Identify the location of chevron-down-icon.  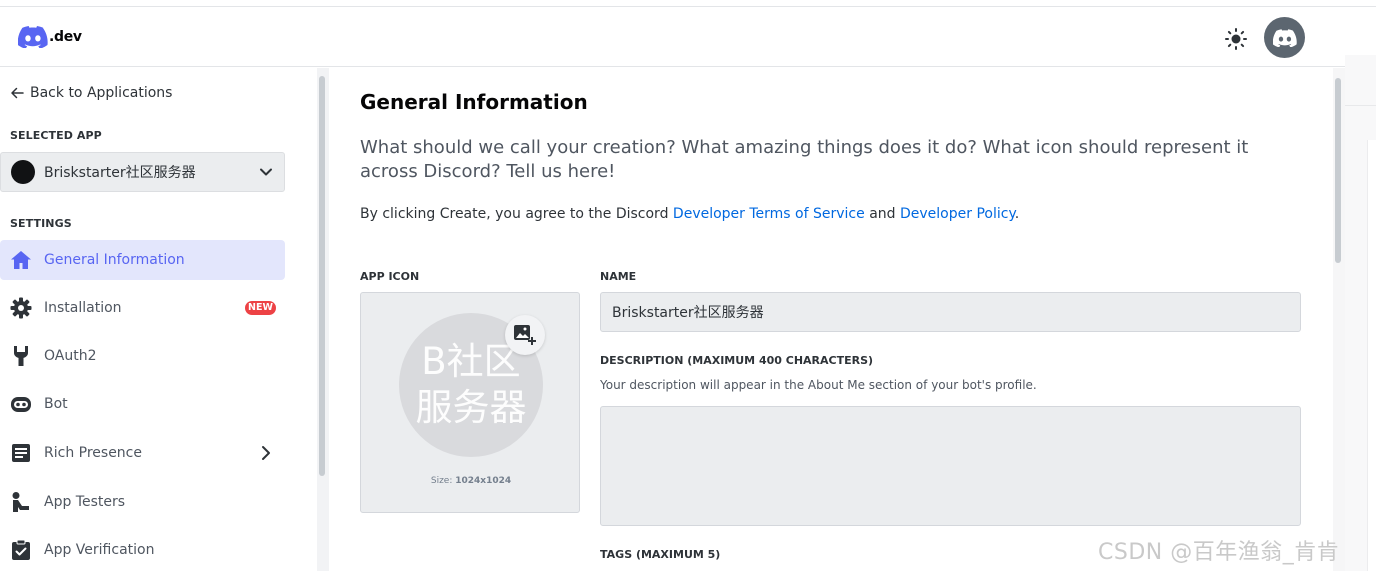
(266, 172).